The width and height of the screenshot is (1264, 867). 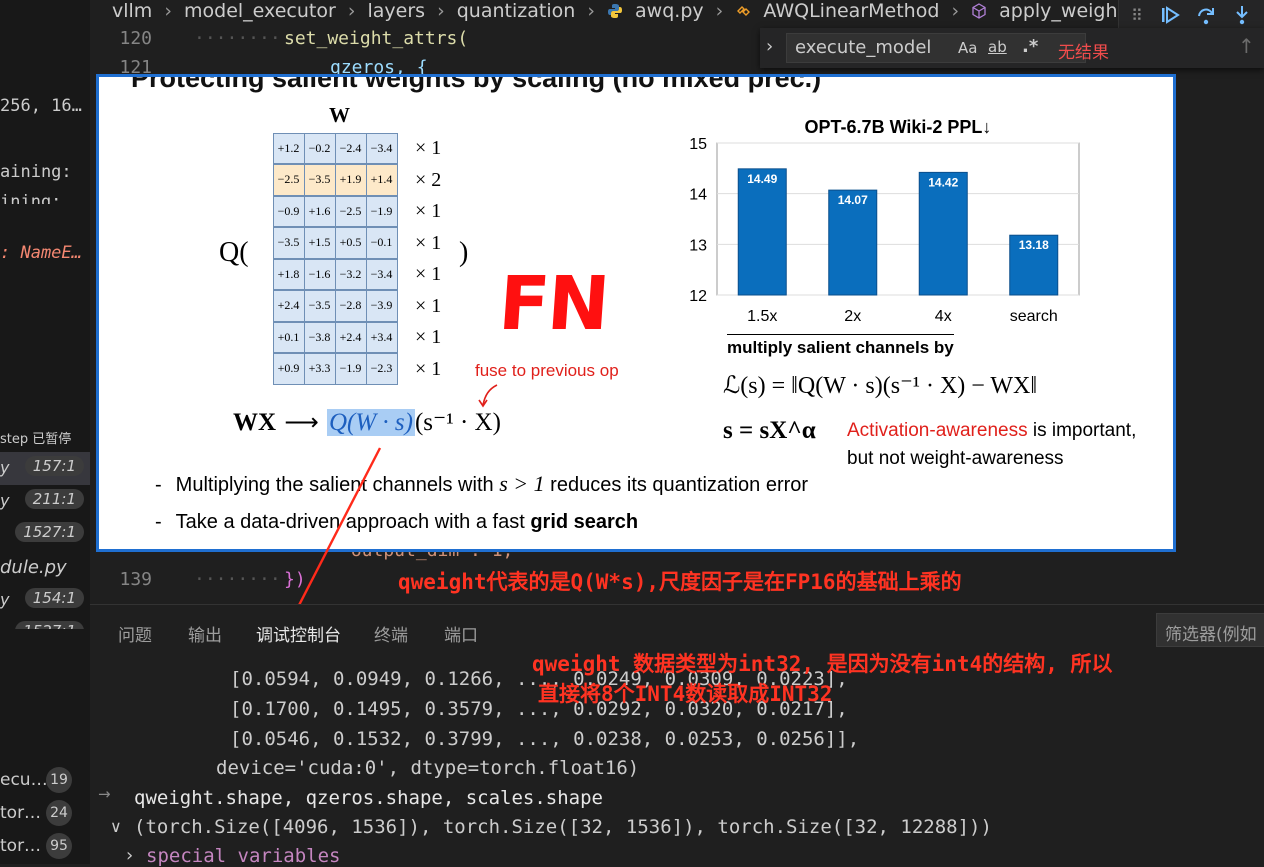 What do you see at coordinates (350, 180) in the screenshot?
I see `matrix-cell: +1.9` at bounding box center [350, 180].